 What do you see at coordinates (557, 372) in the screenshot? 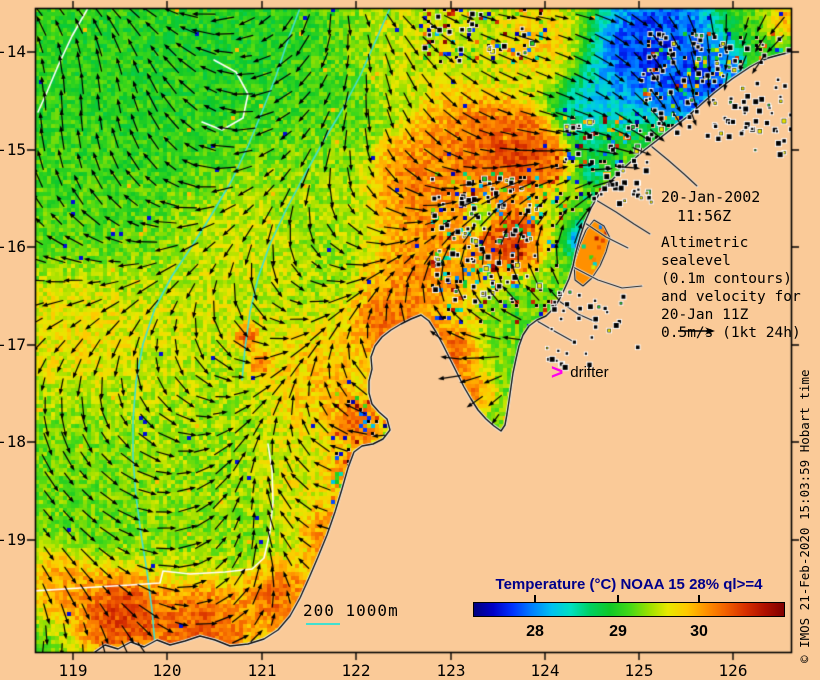
I see `drifter-marker-icon: >` at bounding box center [557, 372].